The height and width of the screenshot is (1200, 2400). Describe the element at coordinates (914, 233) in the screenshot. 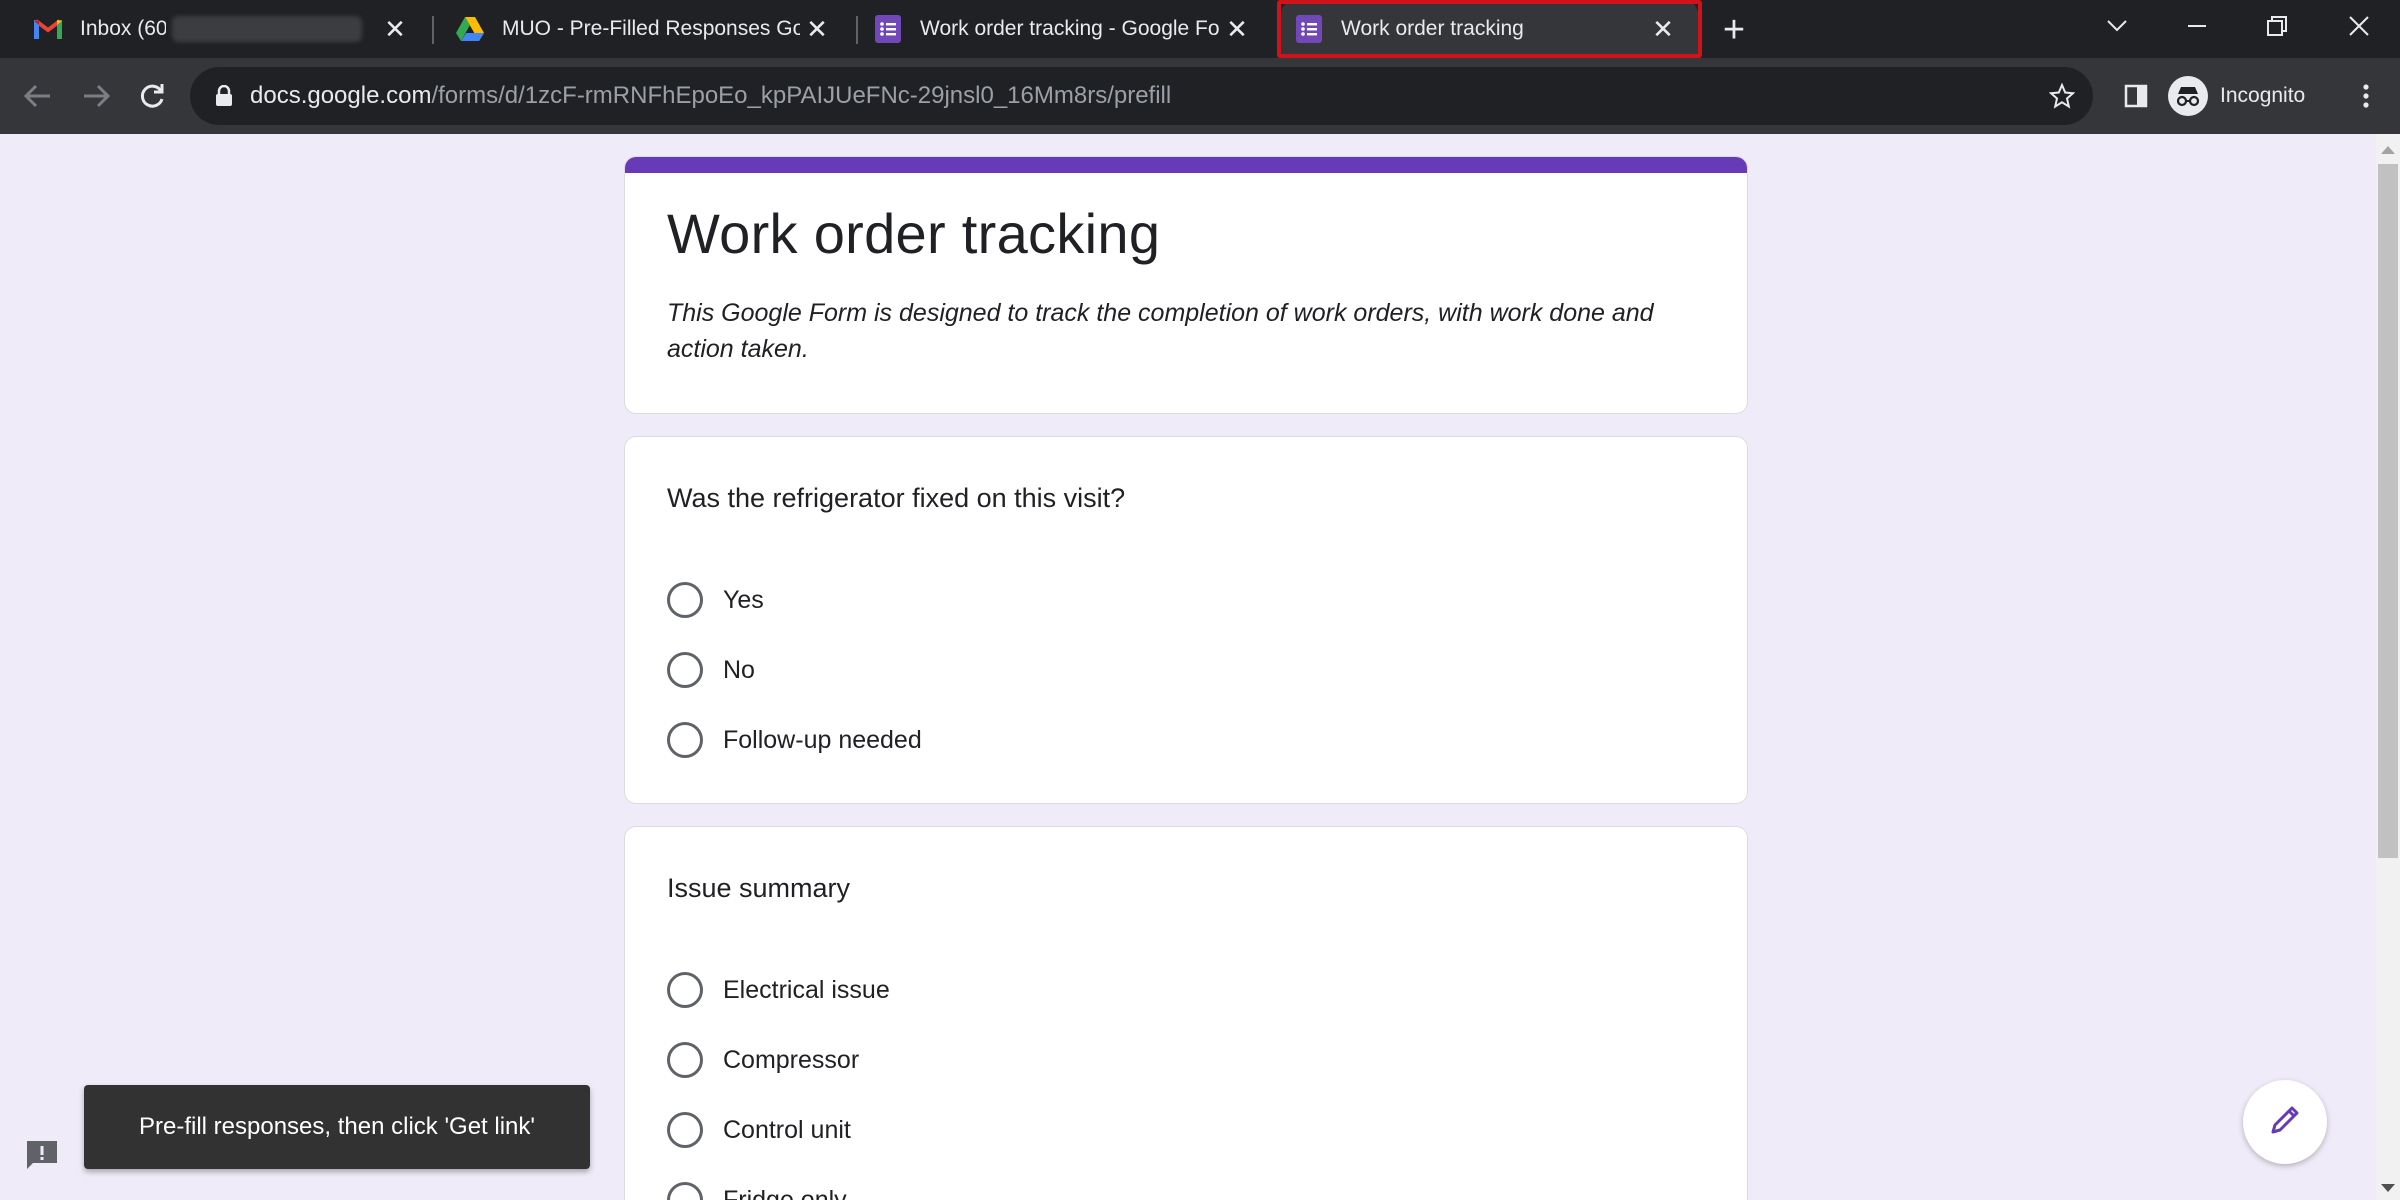

I see `form-title: Work order tracking` at that location.